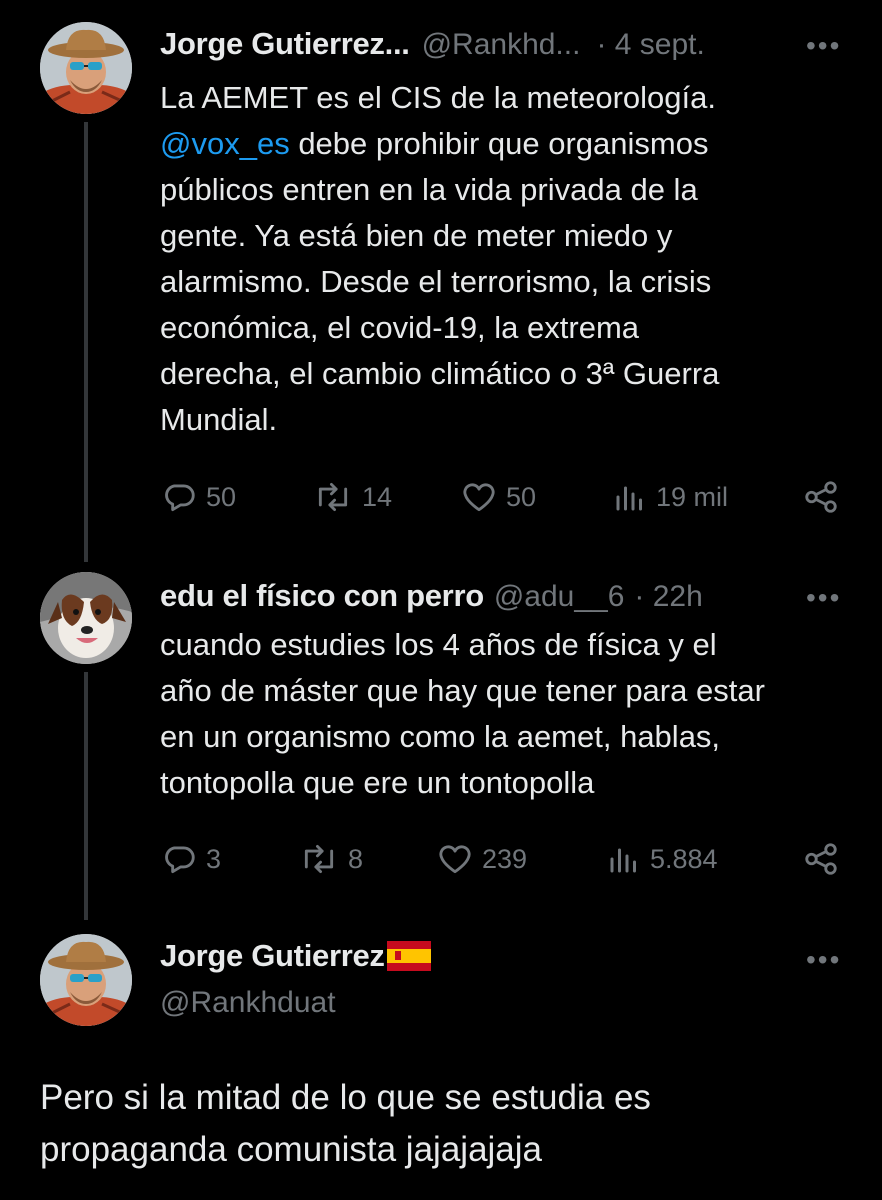 Image resolution: width=882 pixels, height=1200 pixels. I want to click on tweet-1-header: Jorge Gutierrez... @Rankhd... · 4 sept., so click(432, 44).